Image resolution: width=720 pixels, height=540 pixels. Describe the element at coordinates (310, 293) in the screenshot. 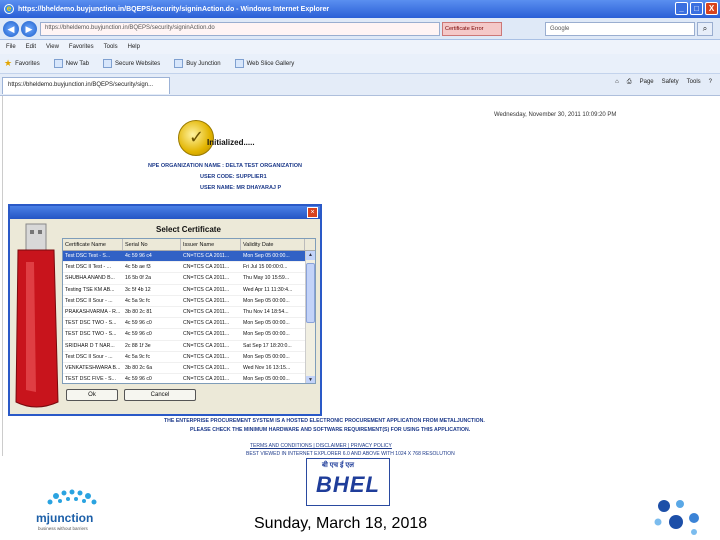

I see `scroll-thumb` at that location.